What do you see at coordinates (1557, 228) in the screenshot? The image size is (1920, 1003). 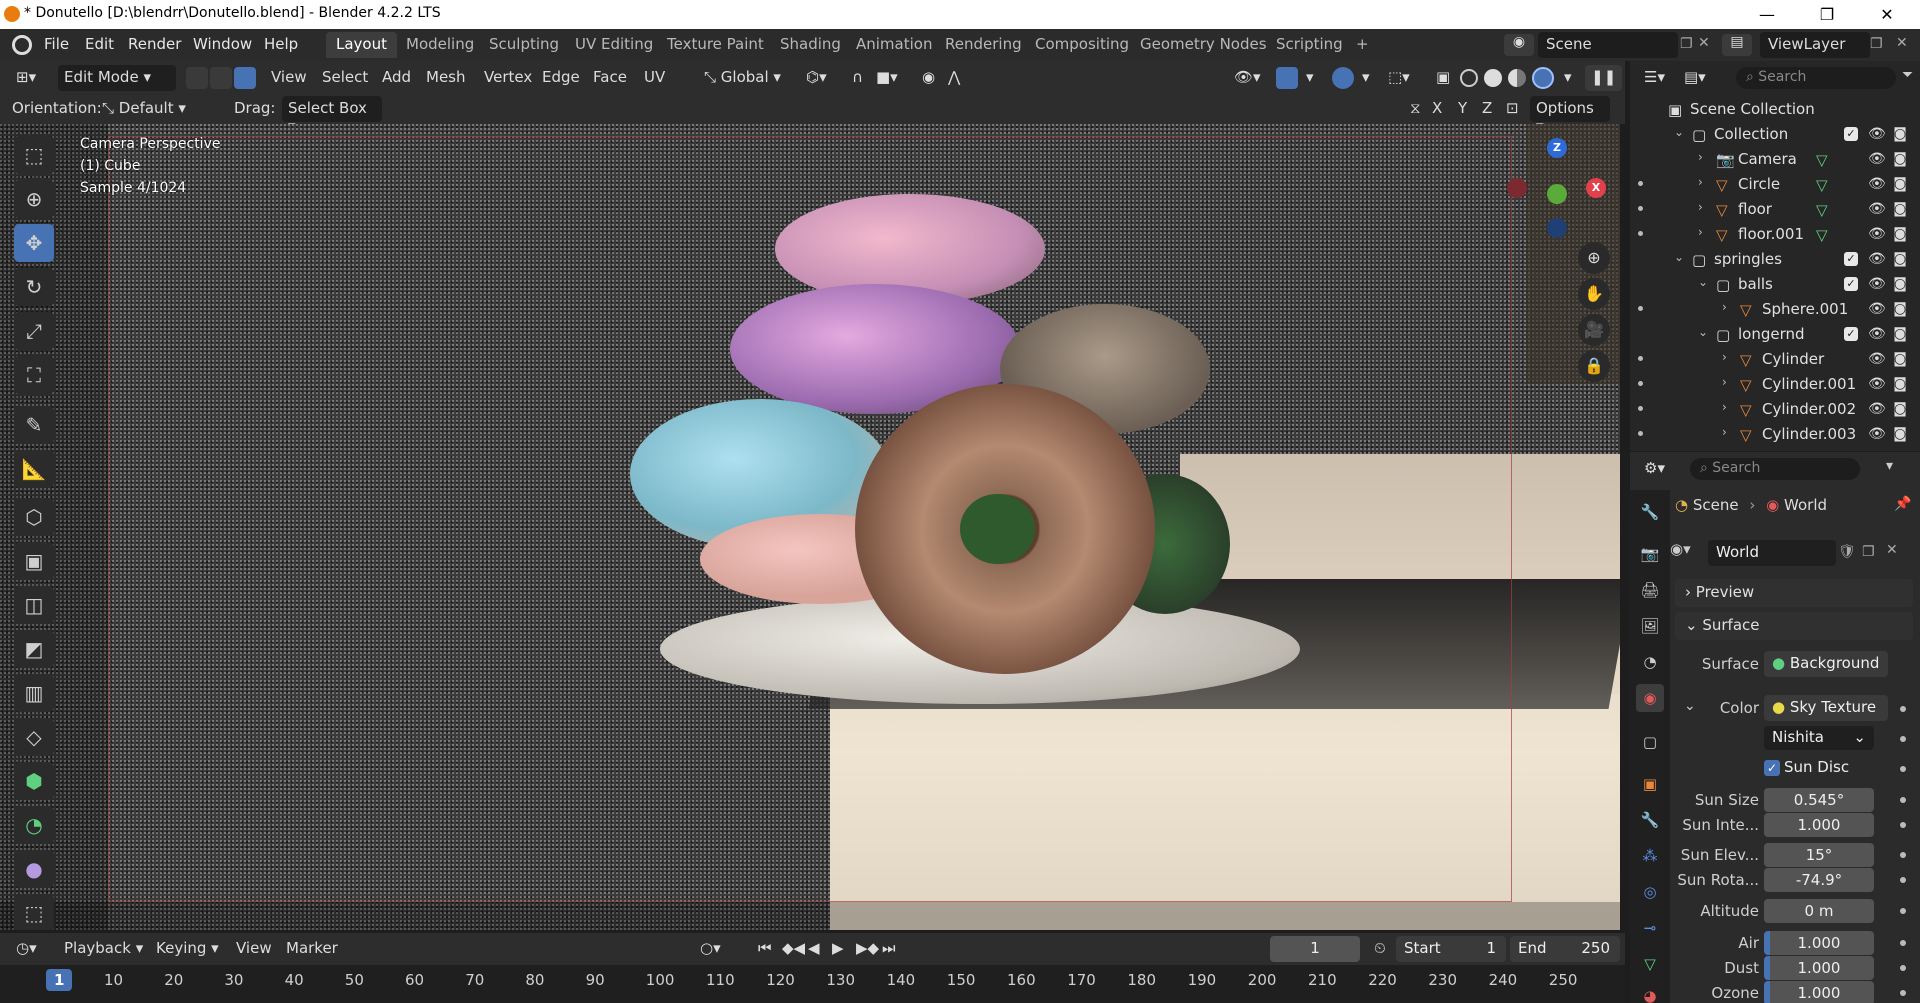 I see `gizmo-neg-z-axis` at bounding box center [1557, 228].